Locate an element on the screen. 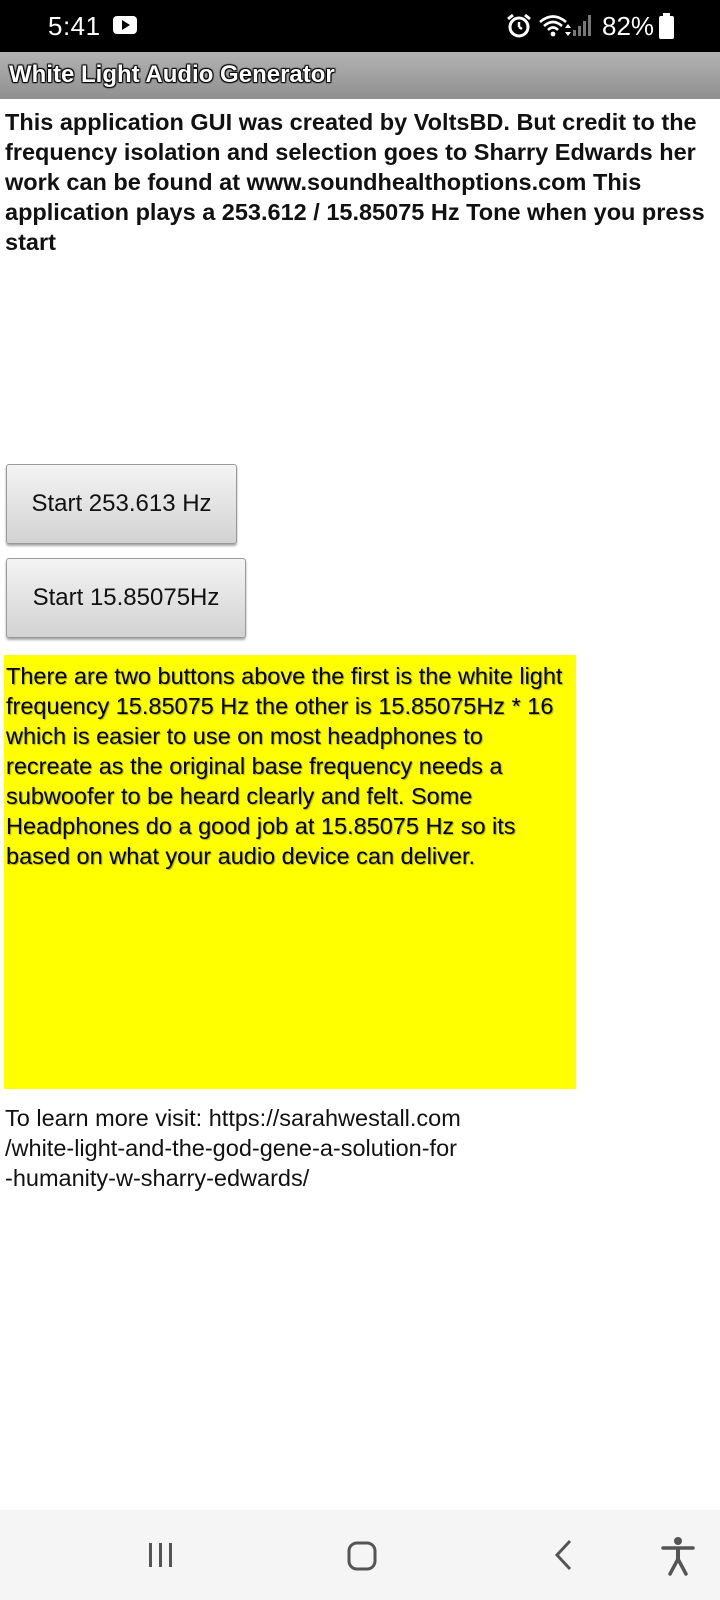  start-15-hz-button: Start 15.85075Hz is located at coordinates (126, 598).